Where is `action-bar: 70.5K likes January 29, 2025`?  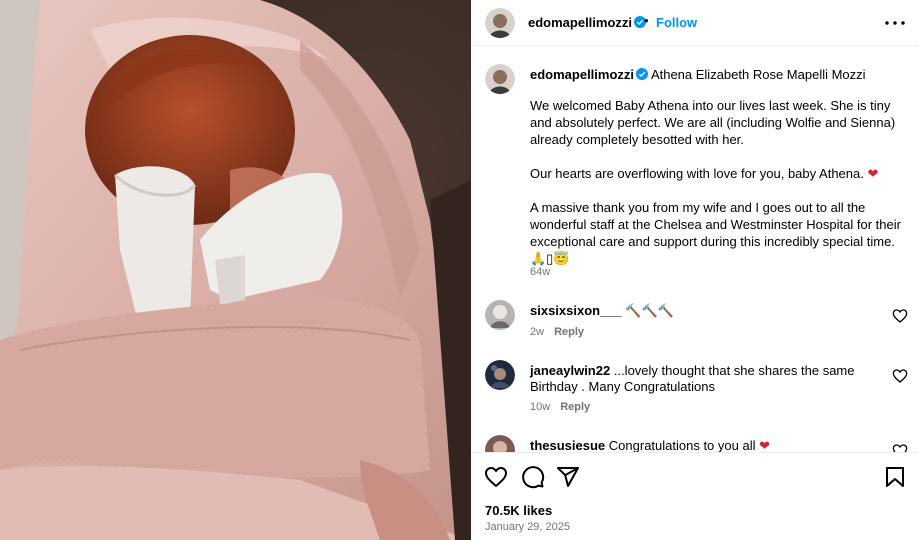
action-bar: 70.5K likes January 29, 2025 is located at coordinates (695, 496).